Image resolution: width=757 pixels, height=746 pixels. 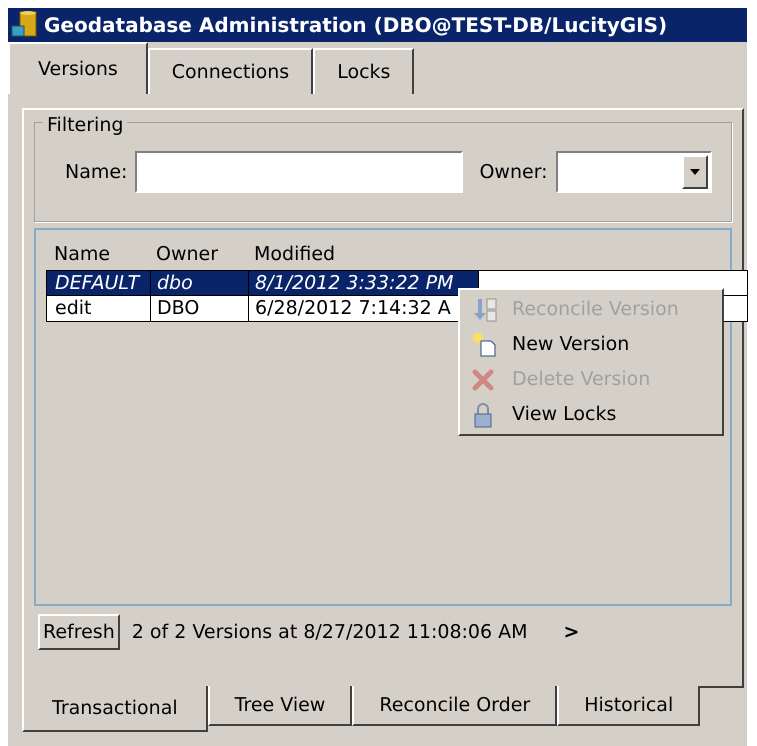 What do you see at coordinates (455, 706) in the screenshot?
I see `tab: Reconcile Order` at bounding box center [455, 706].